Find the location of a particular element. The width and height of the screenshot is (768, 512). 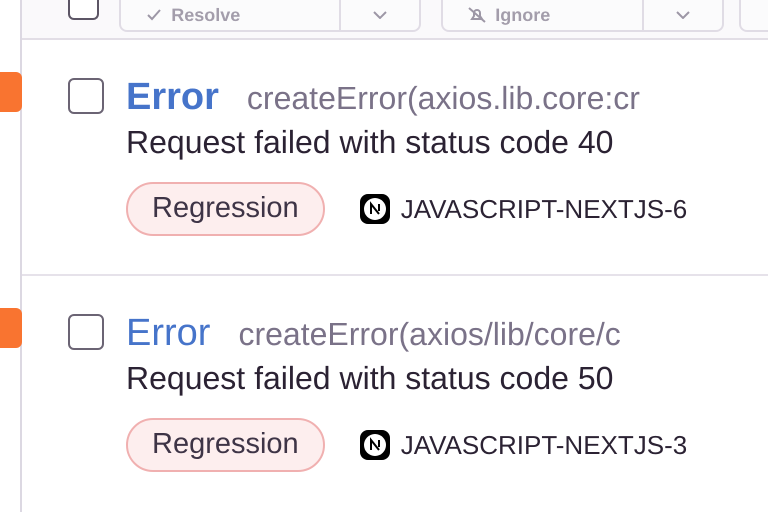

issue-culprit: createError(axios.lib.core:cr is located at coordinates (443, 98).